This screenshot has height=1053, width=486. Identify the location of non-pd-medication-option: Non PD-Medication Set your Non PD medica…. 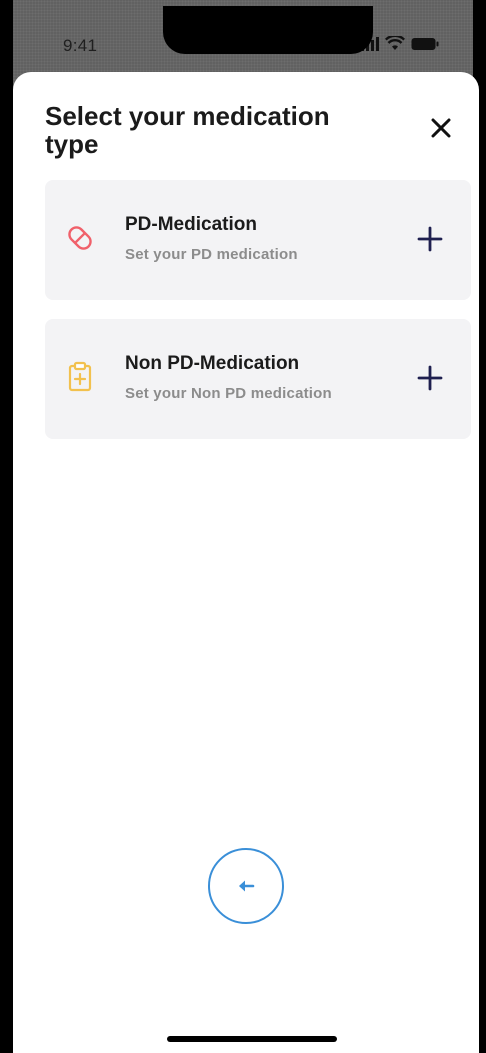
(258, 379).